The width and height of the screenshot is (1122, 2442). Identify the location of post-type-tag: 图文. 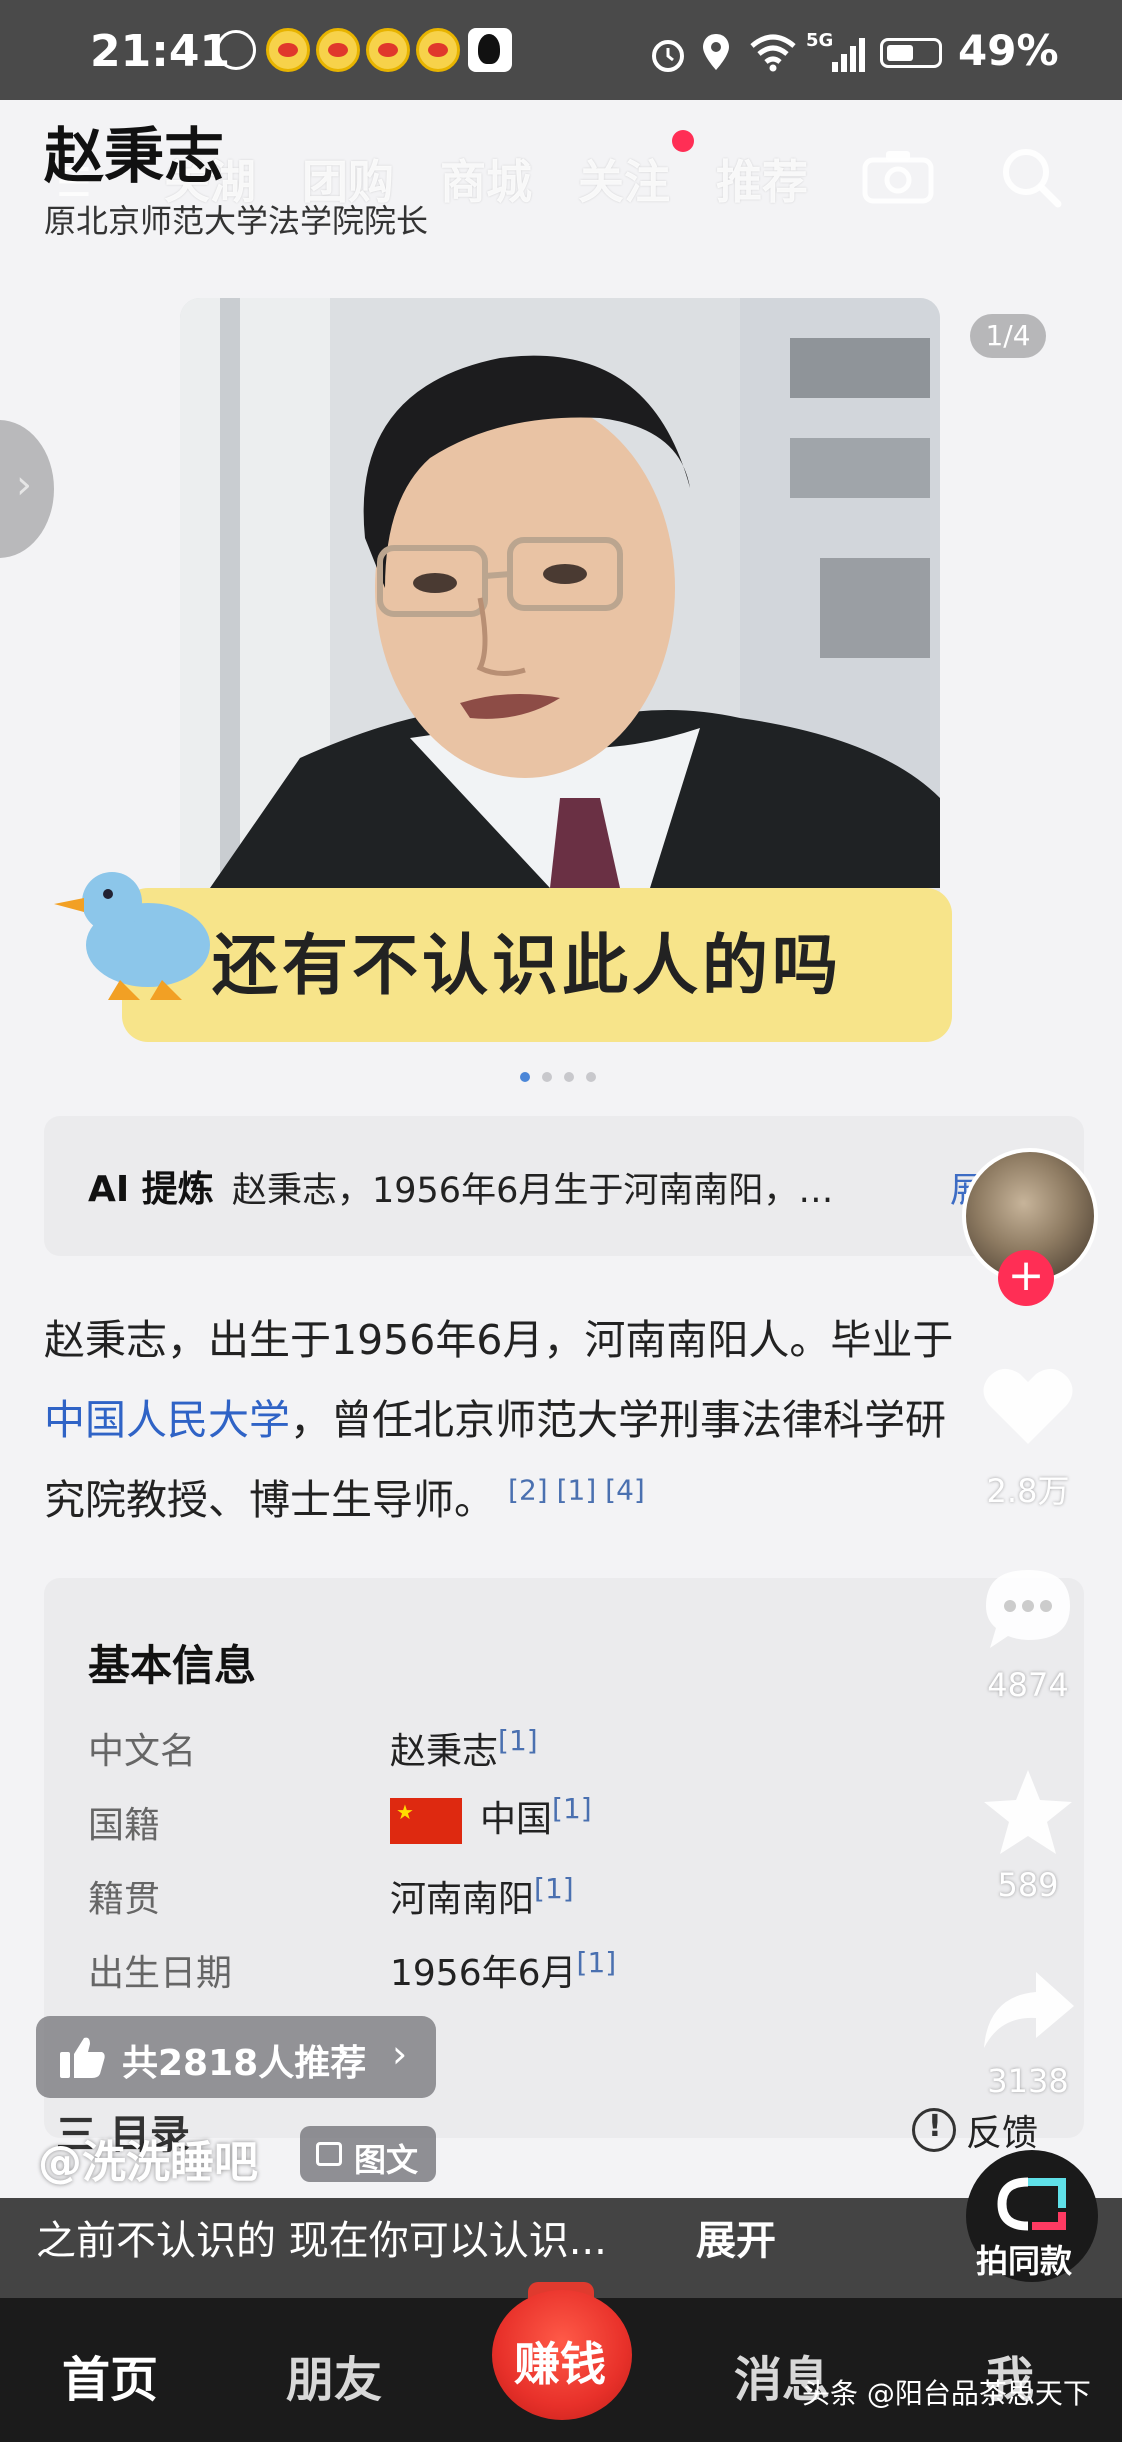
(368, 2154).